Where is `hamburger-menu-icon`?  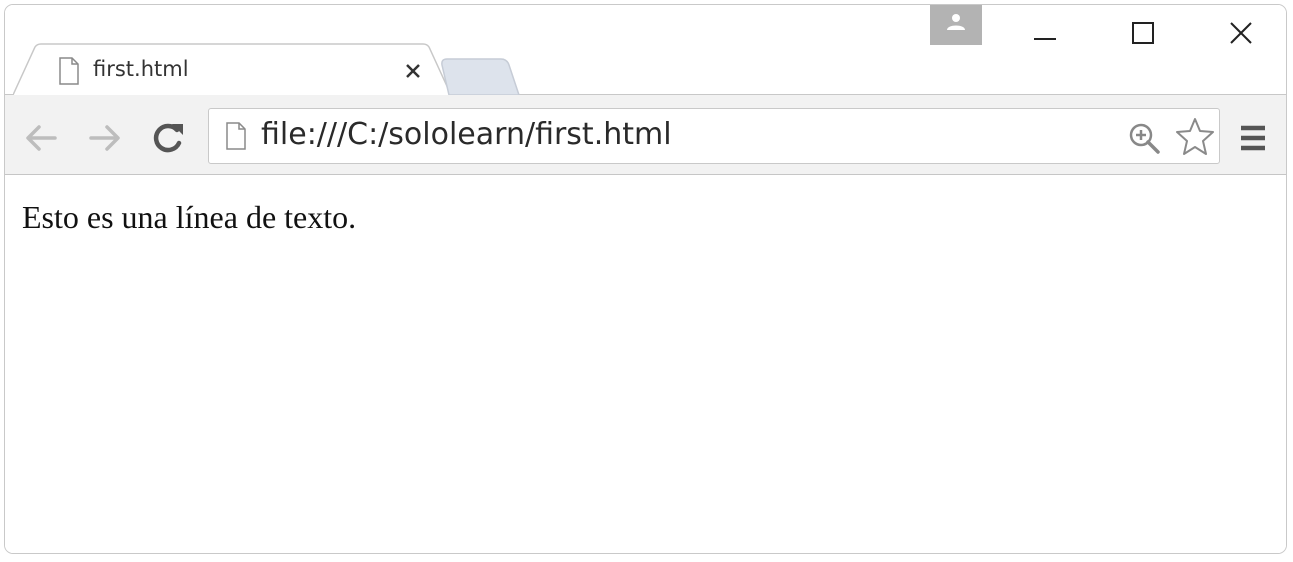 hamburger-menu-icon is located at coordinates (1253, 138).